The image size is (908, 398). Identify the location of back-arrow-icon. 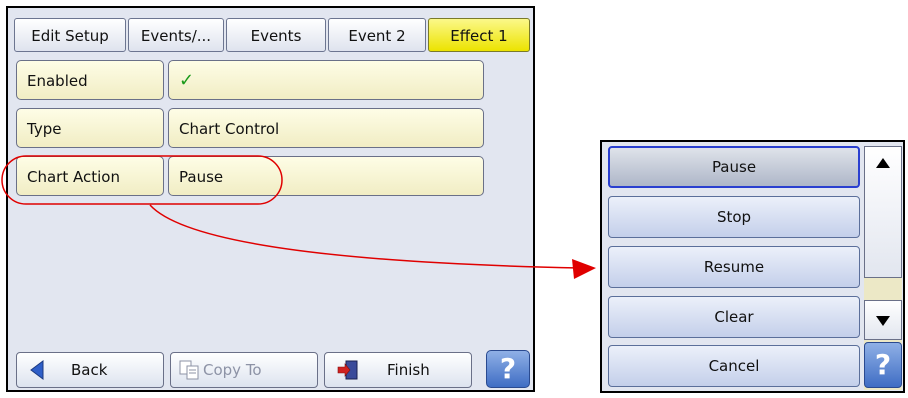
(37, 370).